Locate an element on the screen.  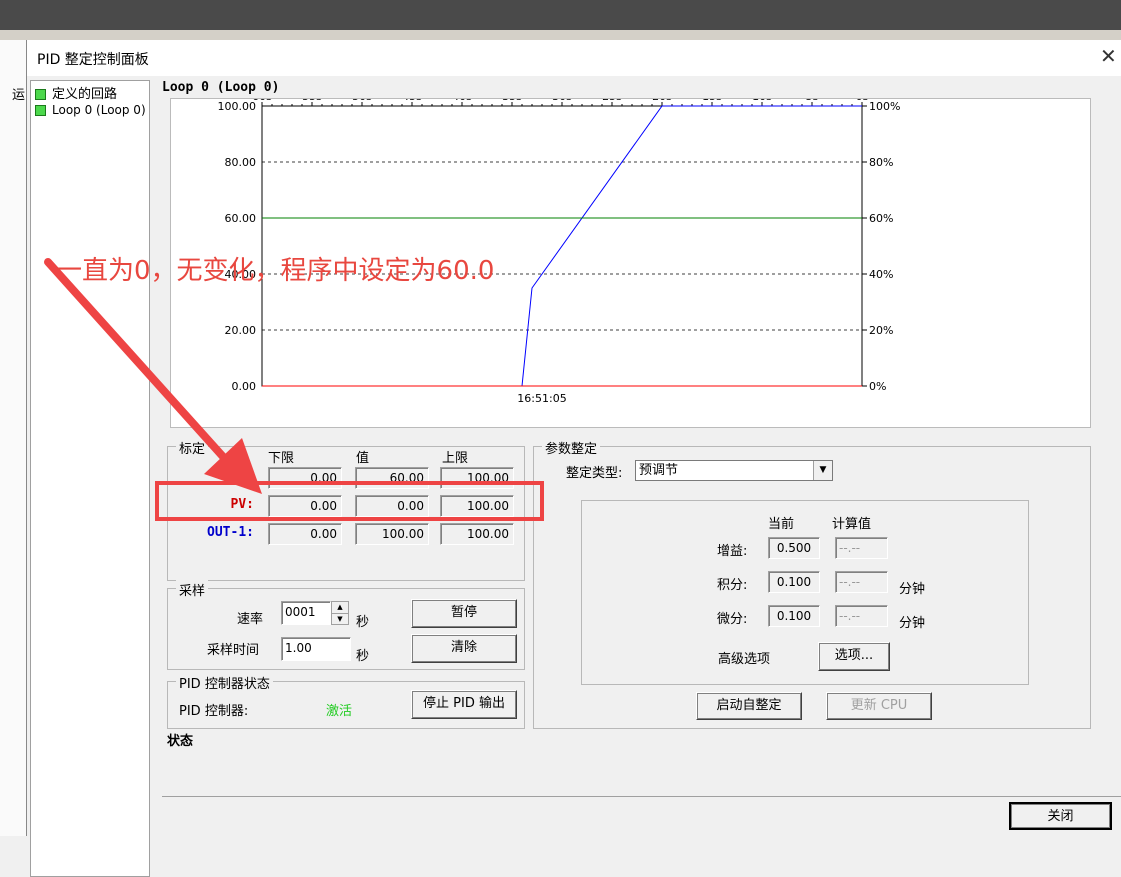
annotation-arrow-shaft is located at coordinates (137, 361).